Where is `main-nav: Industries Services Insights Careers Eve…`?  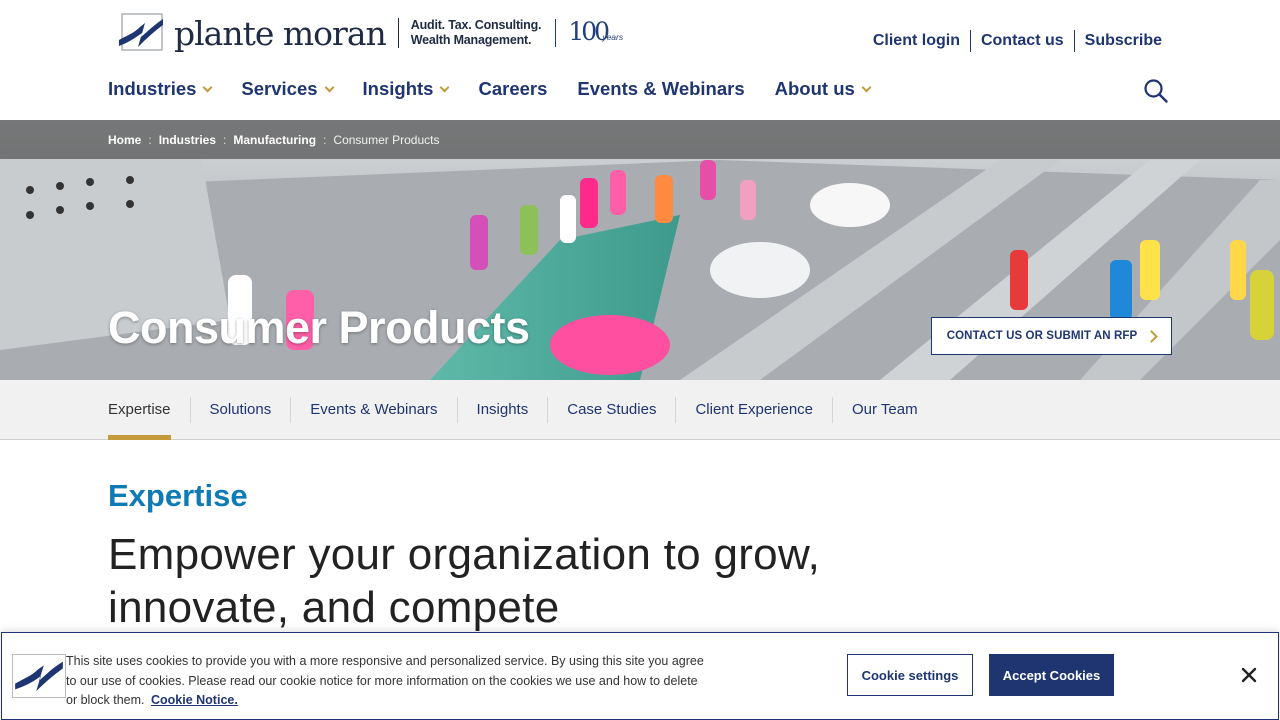
main-nav: Industries Services Insights Careers Eve… is located at coordinates (504, 89).